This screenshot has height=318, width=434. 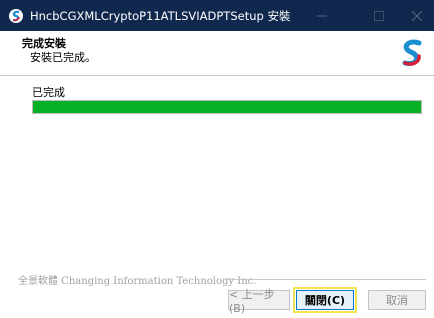 What do you see at coordinates (160, 15) in the screenshot?
I see `window-title: HncbCGXMLCryptoP11ATLSVIADPTSetup 安裝` at bounding box center [160, 15].